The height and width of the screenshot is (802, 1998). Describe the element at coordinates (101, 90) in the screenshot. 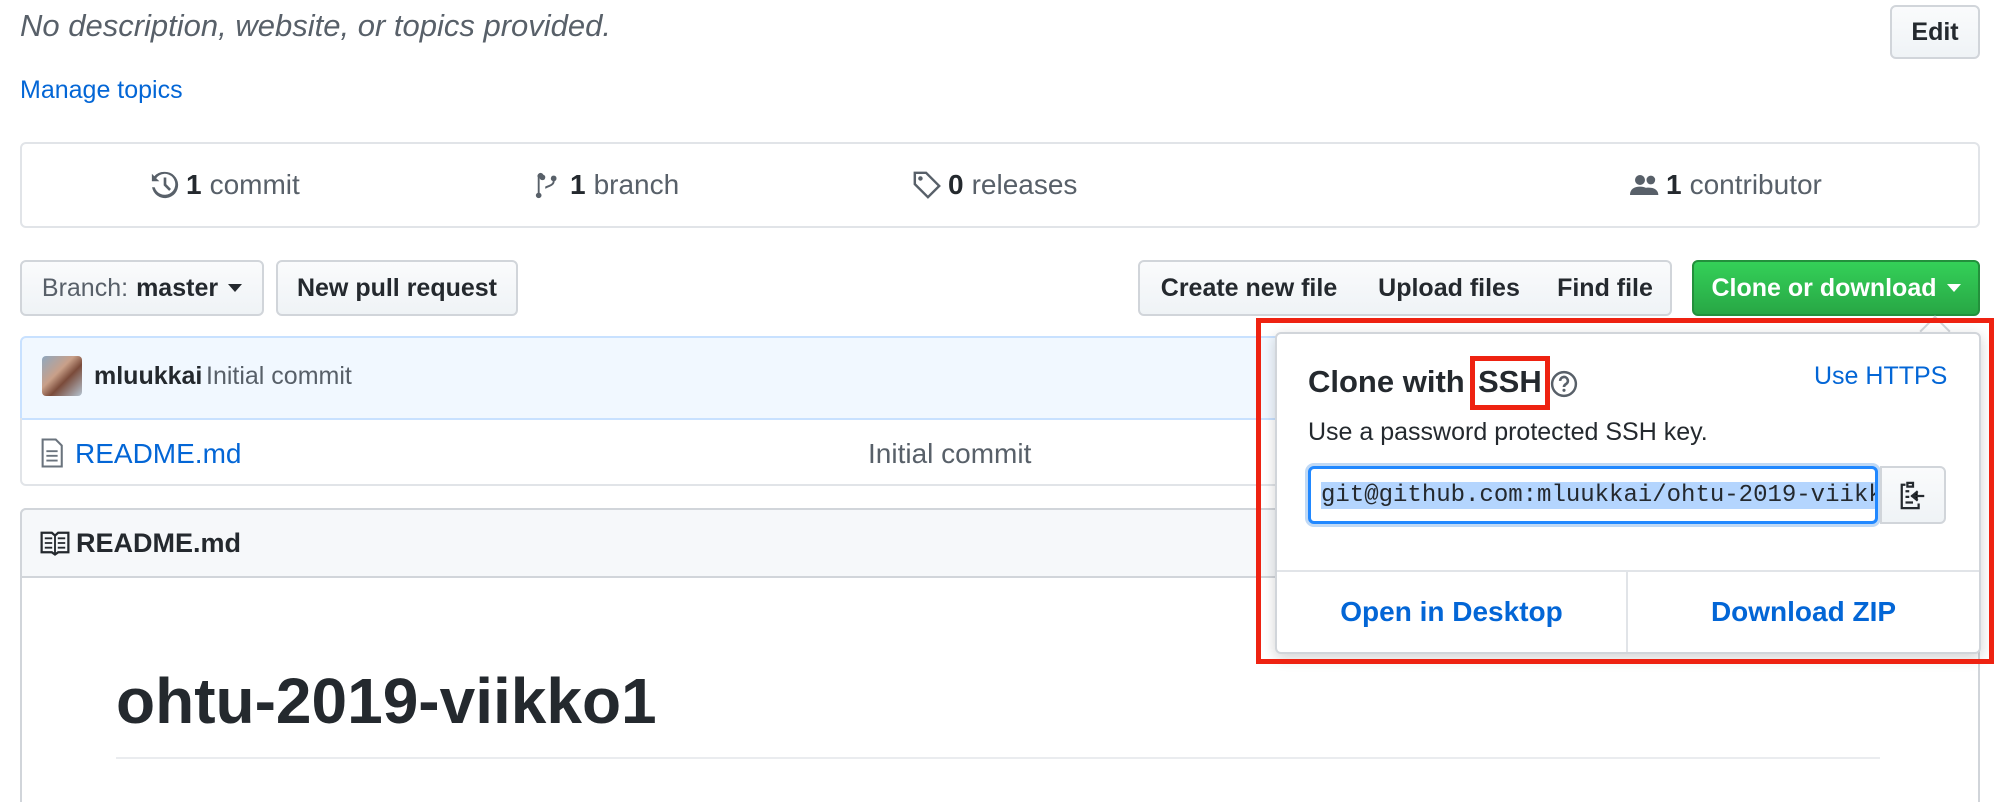

I see `manage-topics-link: Manage topics` at that location.